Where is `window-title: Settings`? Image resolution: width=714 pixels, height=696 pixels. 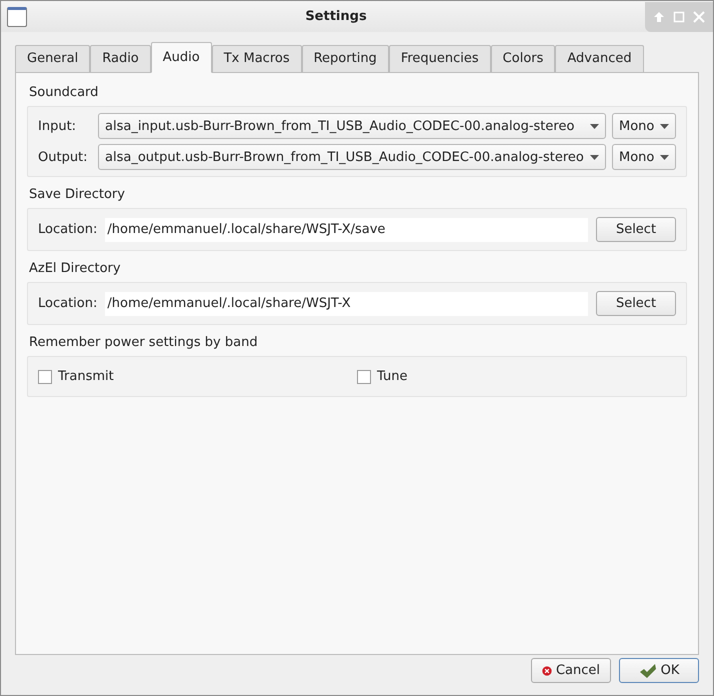 window-title: Settings is located at coordinates (336, 16).